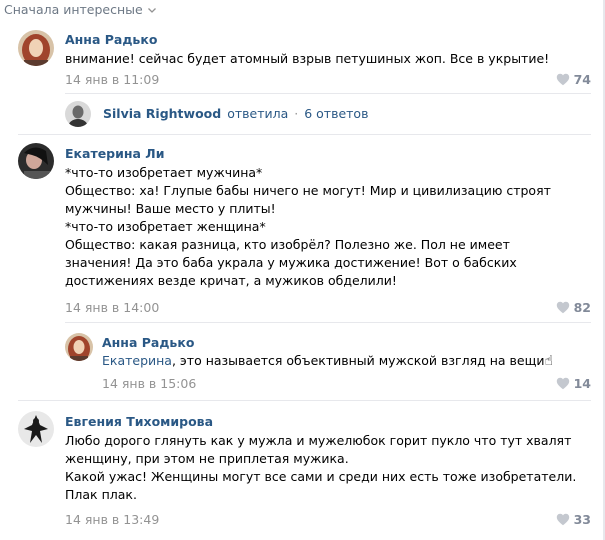 This screenshot has height=540, width=605. I want to click on comment-date: 14 янв в 13:49, so click(112, 519).